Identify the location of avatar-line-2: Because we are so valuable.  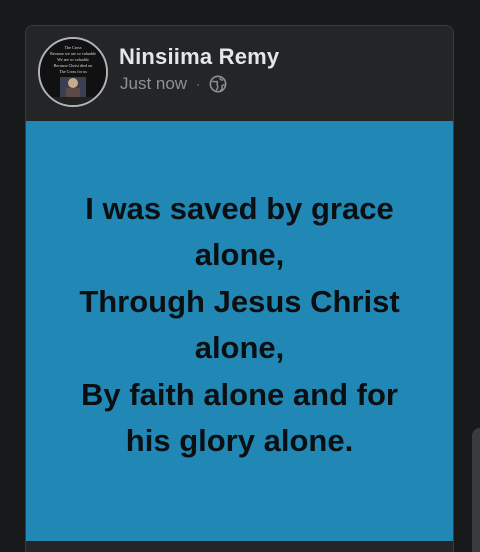
(73, 53).